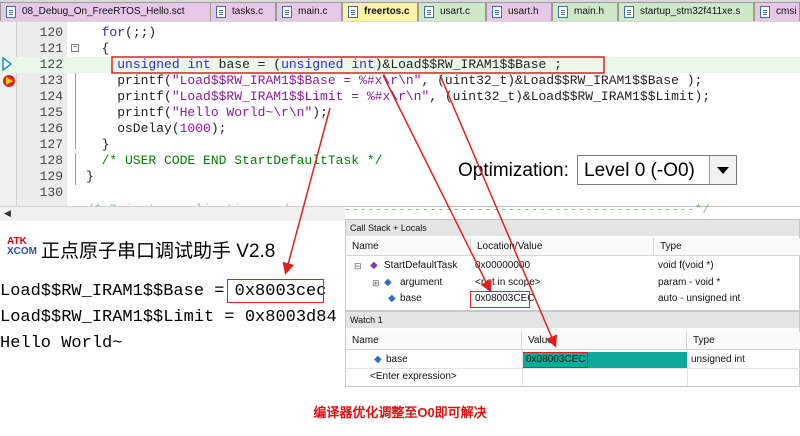 The image size is (800, 436). Describe the element at coordinates (172, 213) in the screenshot. I see `editor-horizontal-scrollbar: ◀` at that location.